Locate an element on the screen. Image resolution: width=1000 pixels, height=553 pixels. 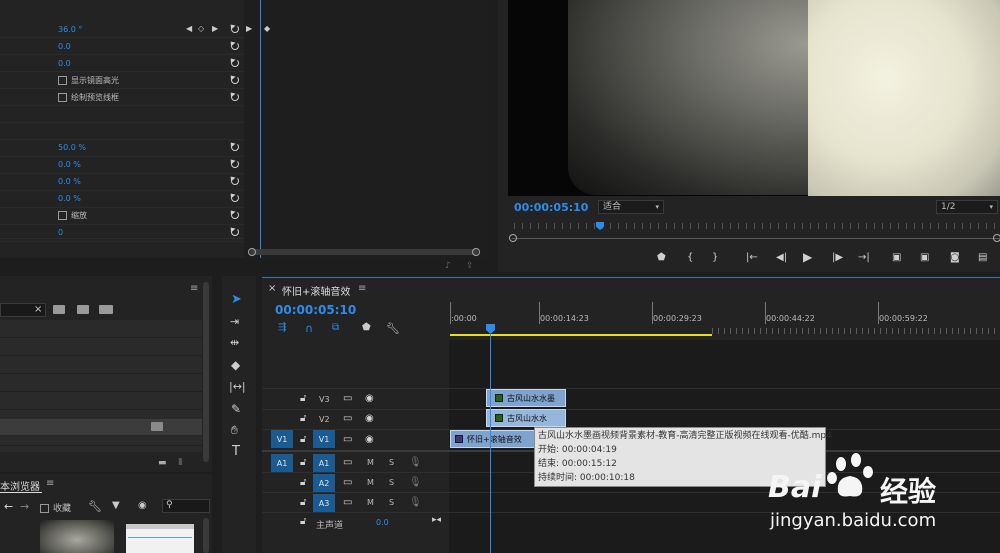
step-forward-icon: |▶ is located at coordinates (837, 258).